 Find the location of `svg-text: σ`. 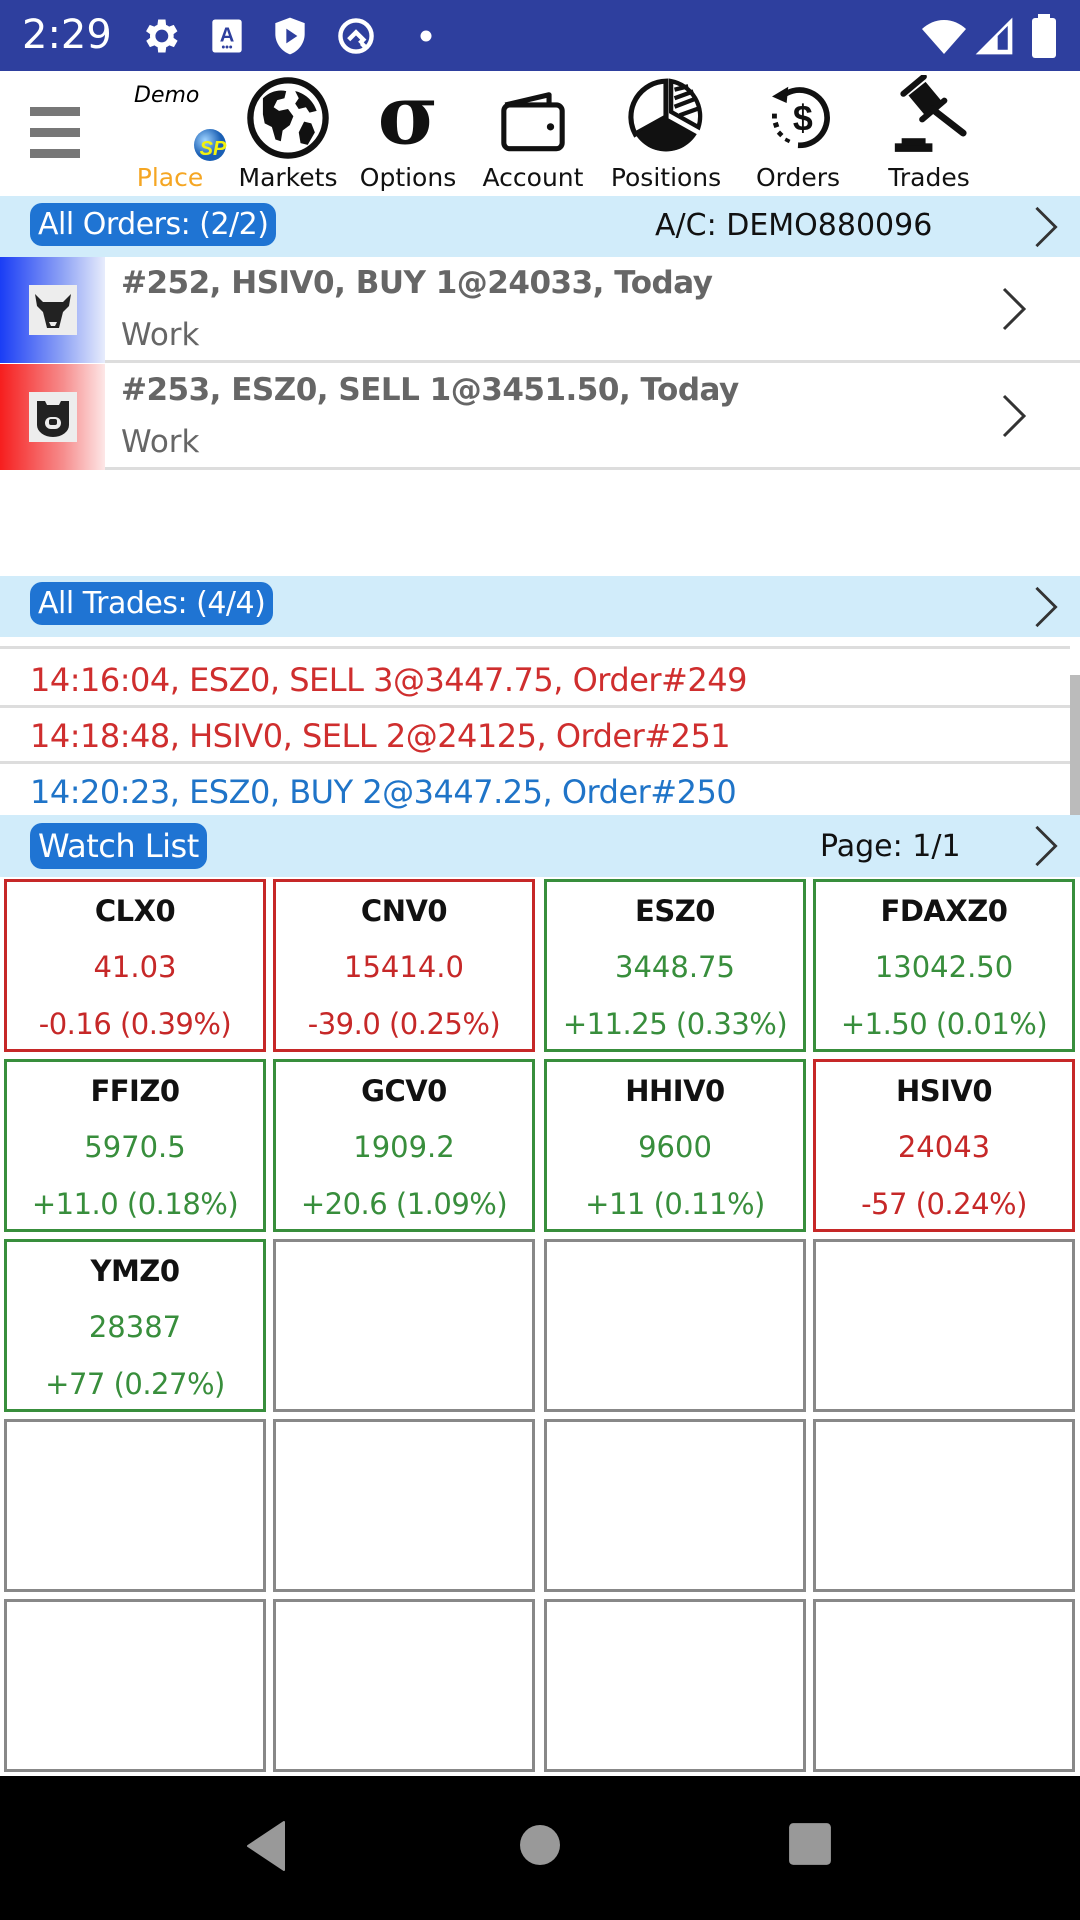

svg-text: σ is located at coordinates (408, 115).